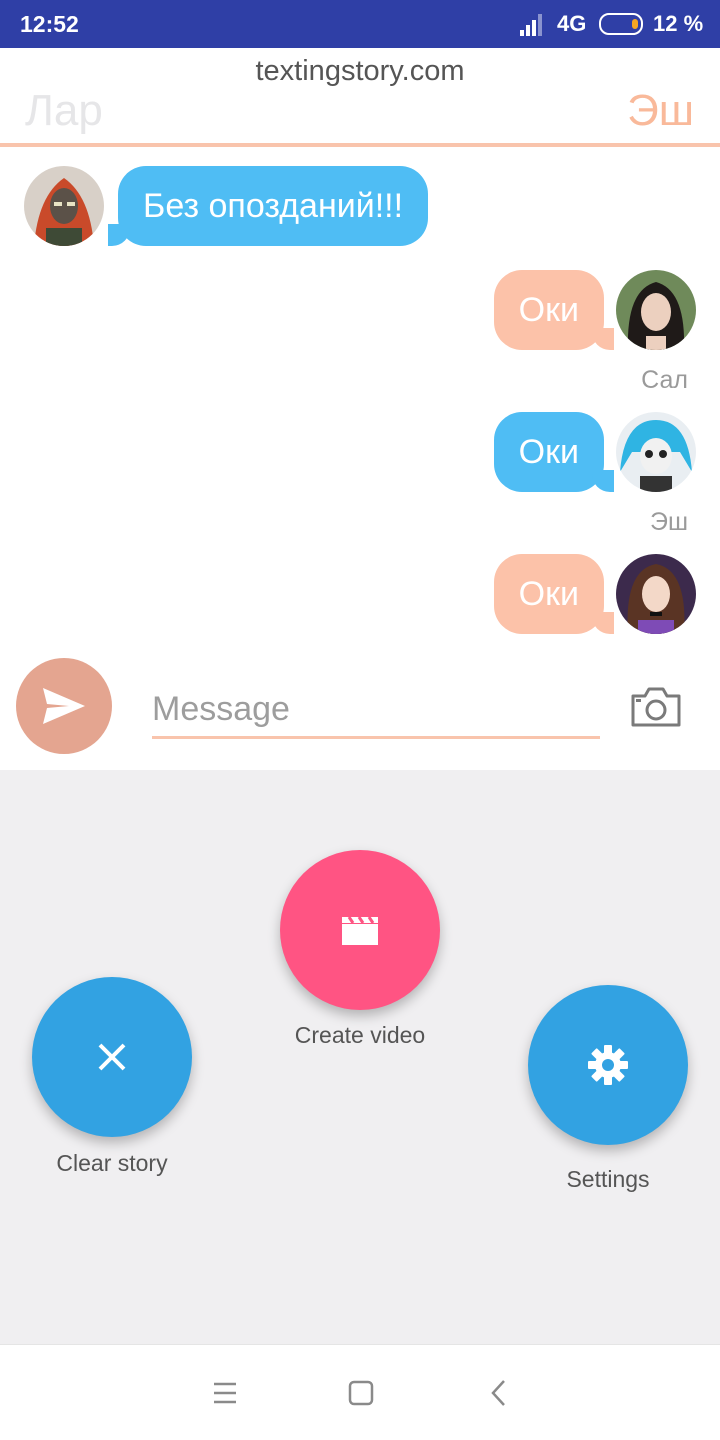 Image resolution: width=720 pixels, height=1440 pixels. I want to click on close-icon, so click(112, 1057).